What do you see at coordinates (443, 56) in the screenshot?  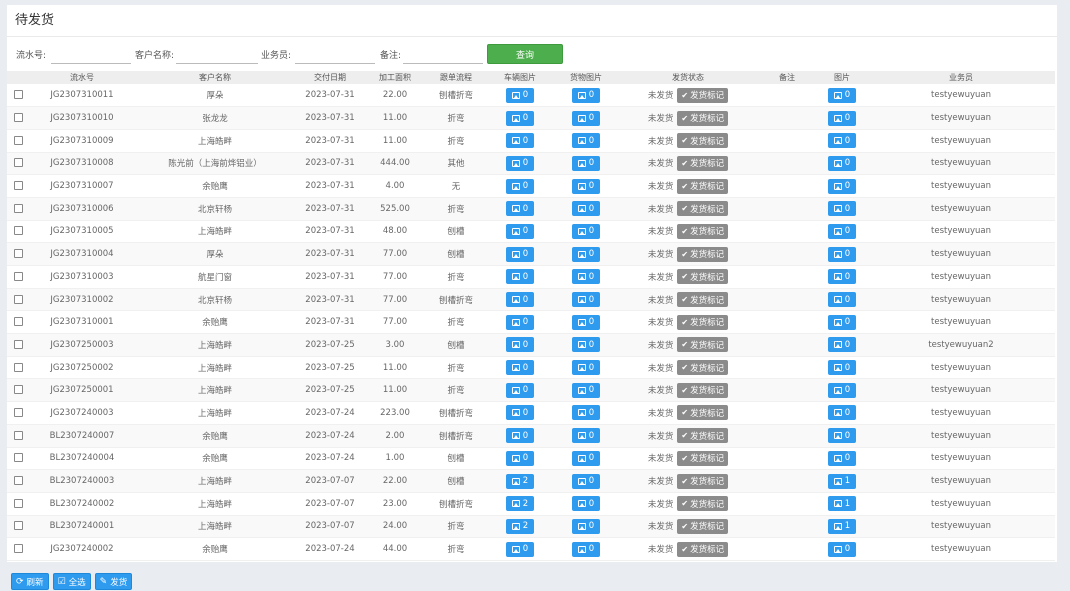 I see `remark-input` at bounding box center [443, 56].